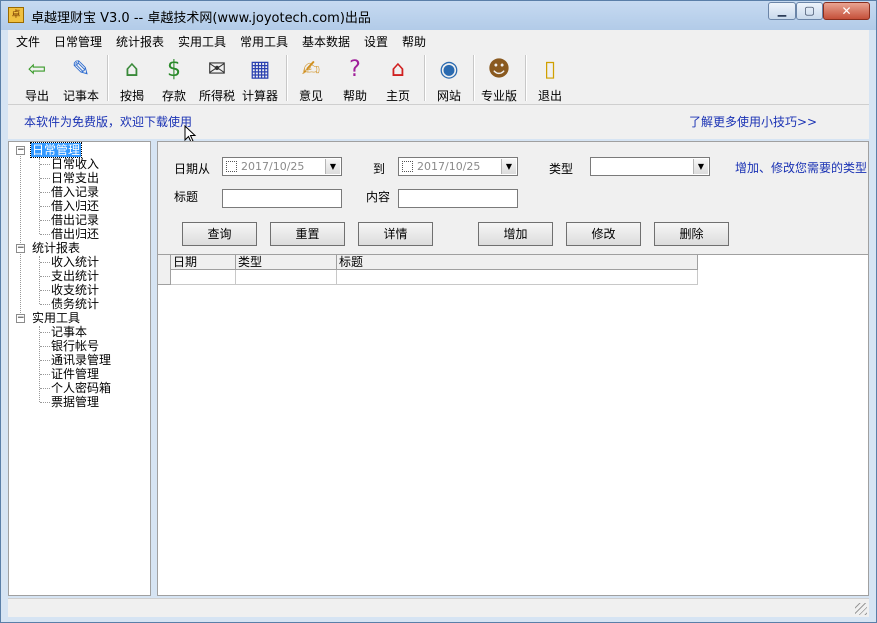  What do you see at coordinates (217, 78) in the screenshot?
I see `toolbar-tax-button: ✉ 所得税` at bounding box center [217, 78].